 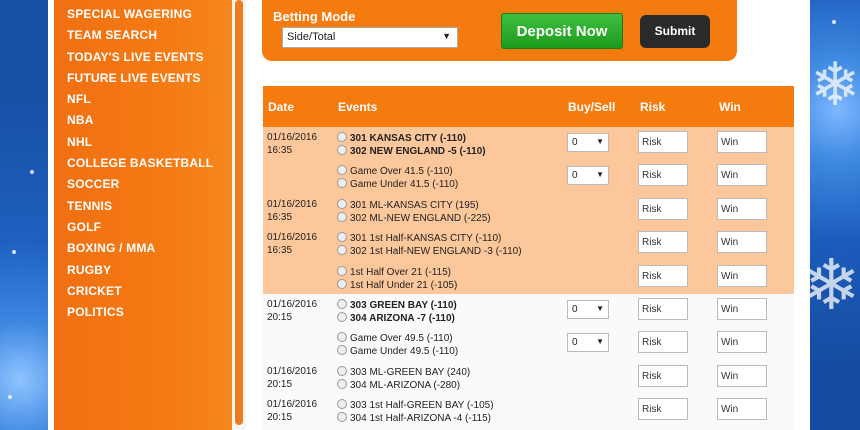 I want to click on sidebar-item-boxing-mma: BOXING / MMA, so click(x=140, y=250).